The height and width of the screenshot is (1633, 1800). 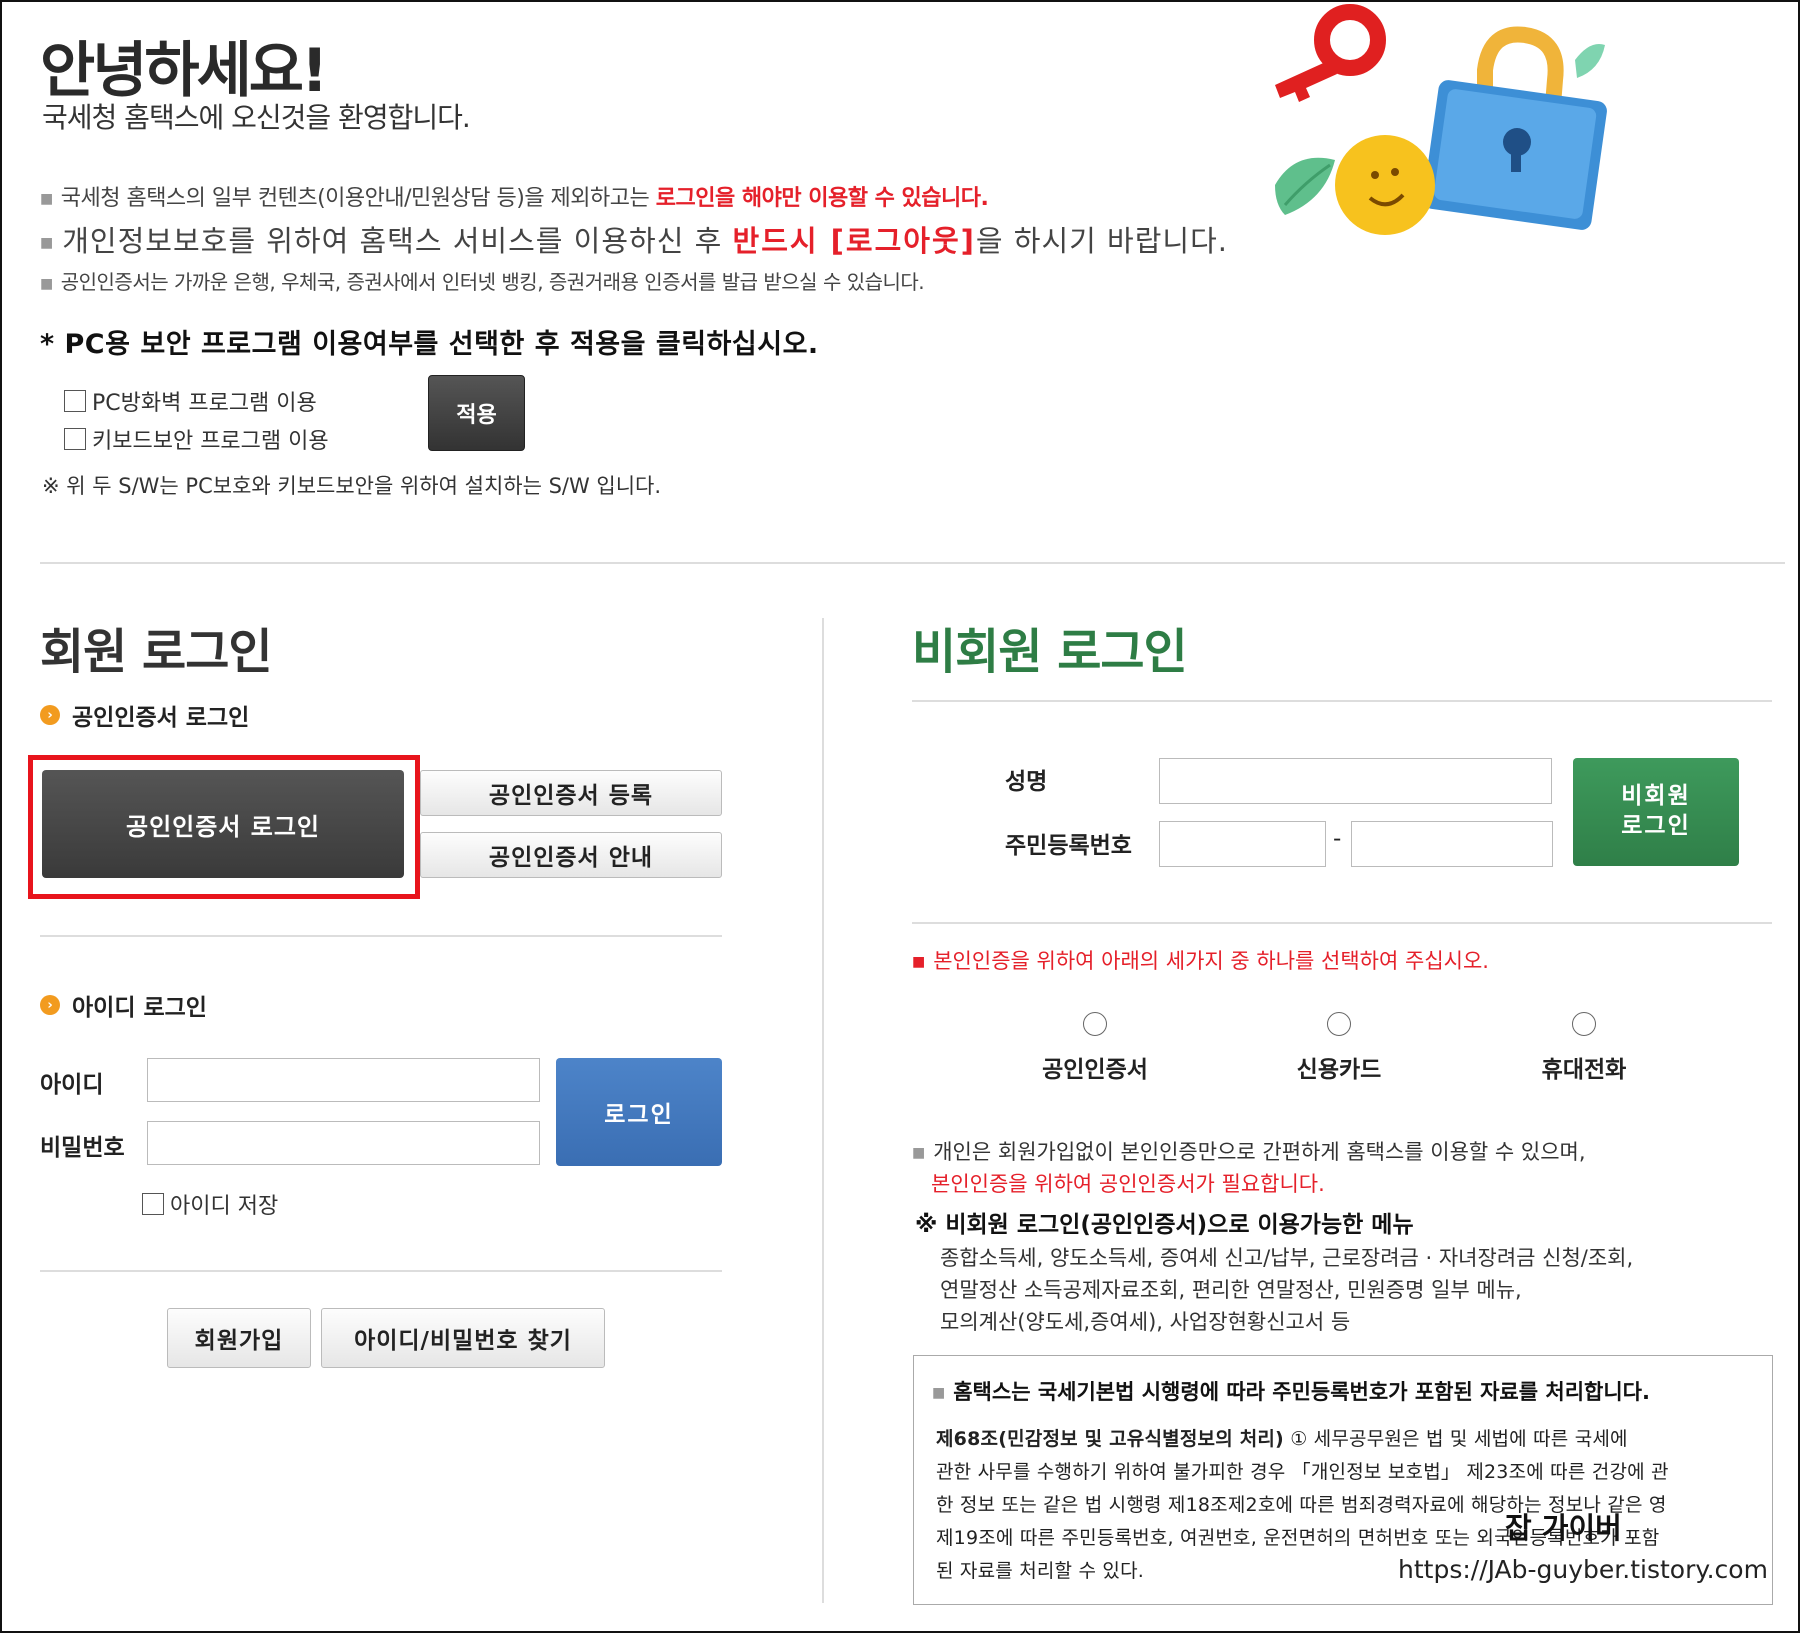 I want to click on law-text-line: 된 자료를 처리할 수 있다., so click(x=1040, y=1571).